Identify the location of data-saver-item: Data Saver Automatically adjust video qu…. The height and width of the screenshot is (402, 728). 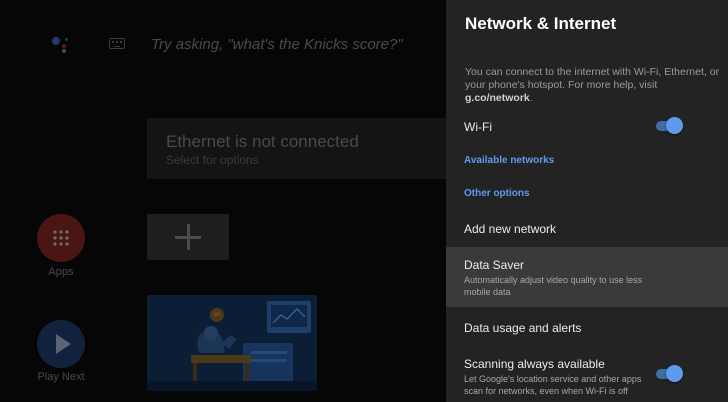
(587, 277).